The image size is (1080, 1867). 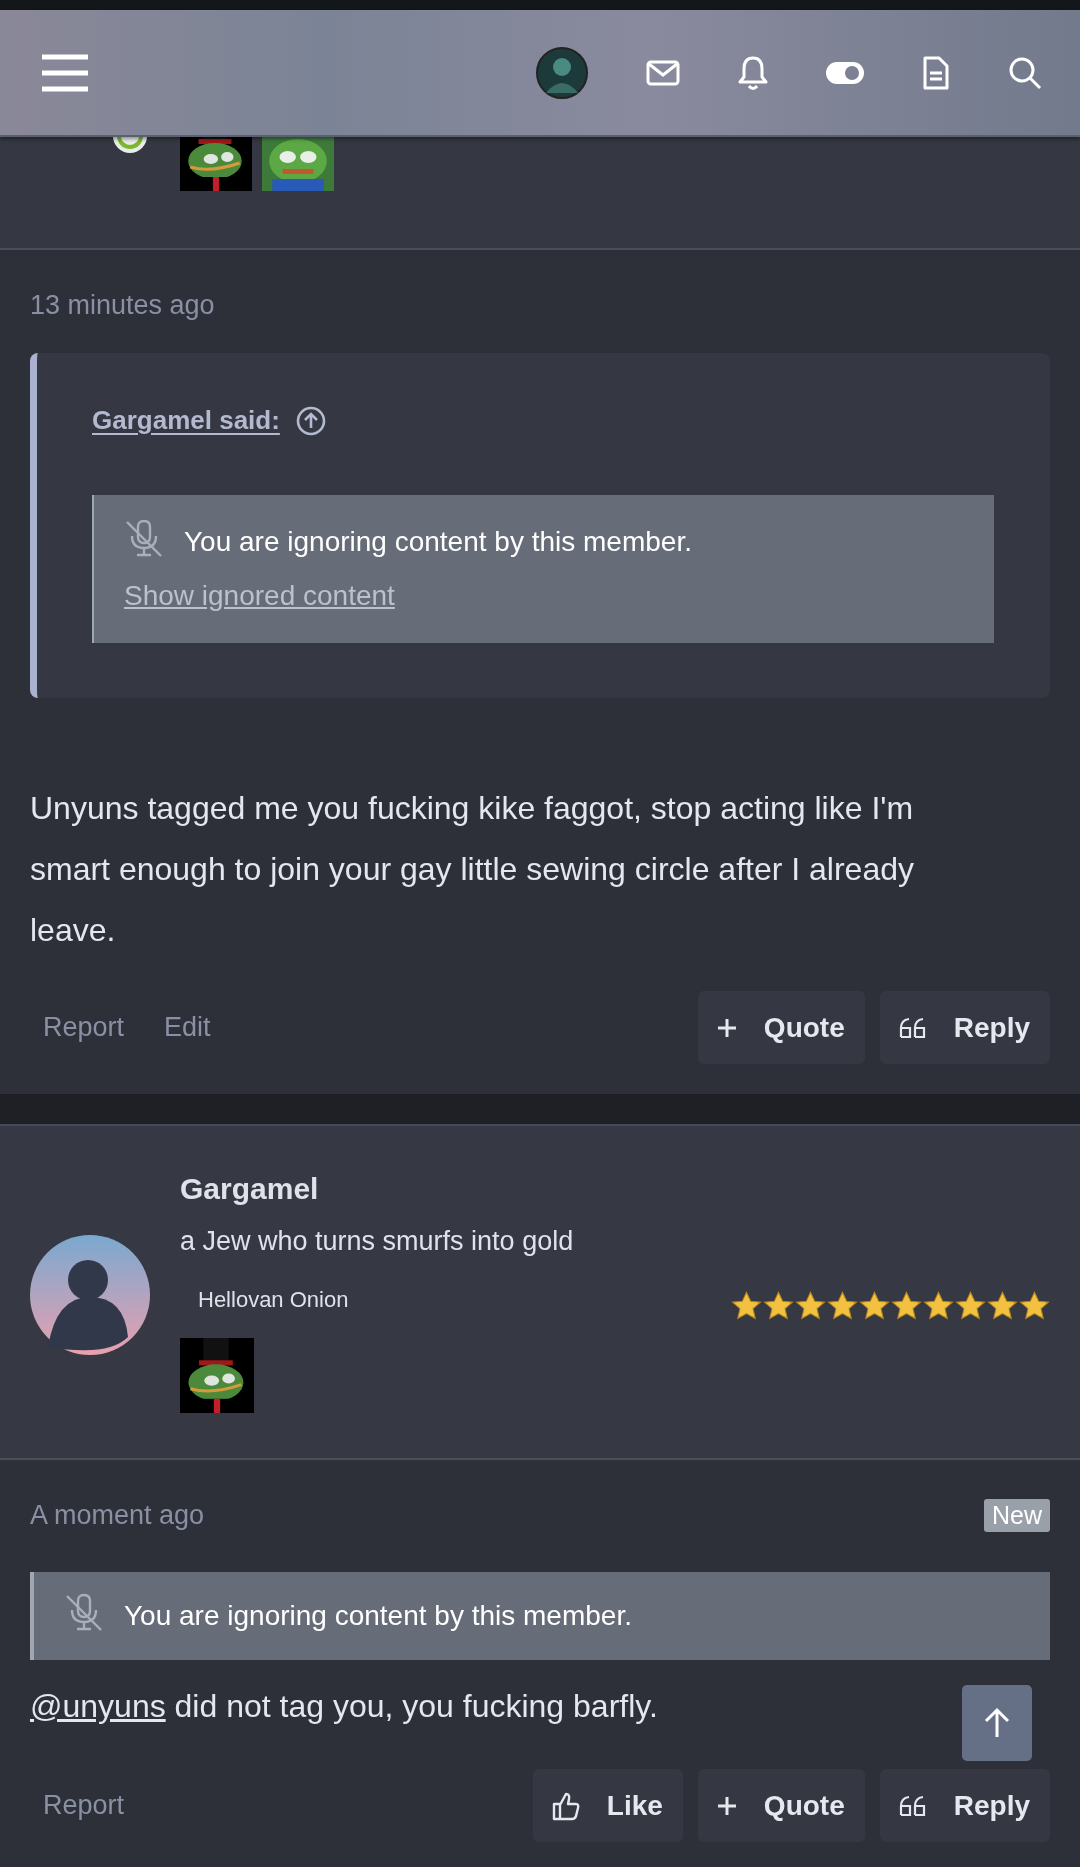 I want to click on quote-author-link: Gargamel said:, so click(x=186, y=420).